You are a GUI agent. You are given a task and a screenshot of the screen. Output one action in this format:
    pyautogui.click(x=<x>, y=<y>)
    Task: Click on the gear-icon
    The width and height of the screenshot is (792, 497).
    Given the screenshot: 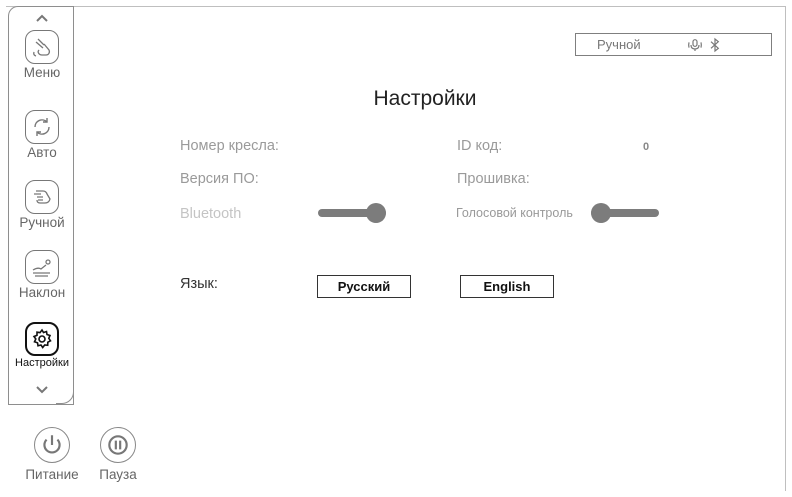 What is the action you would take?
    pyautogui.click(x=42, y=339)
    